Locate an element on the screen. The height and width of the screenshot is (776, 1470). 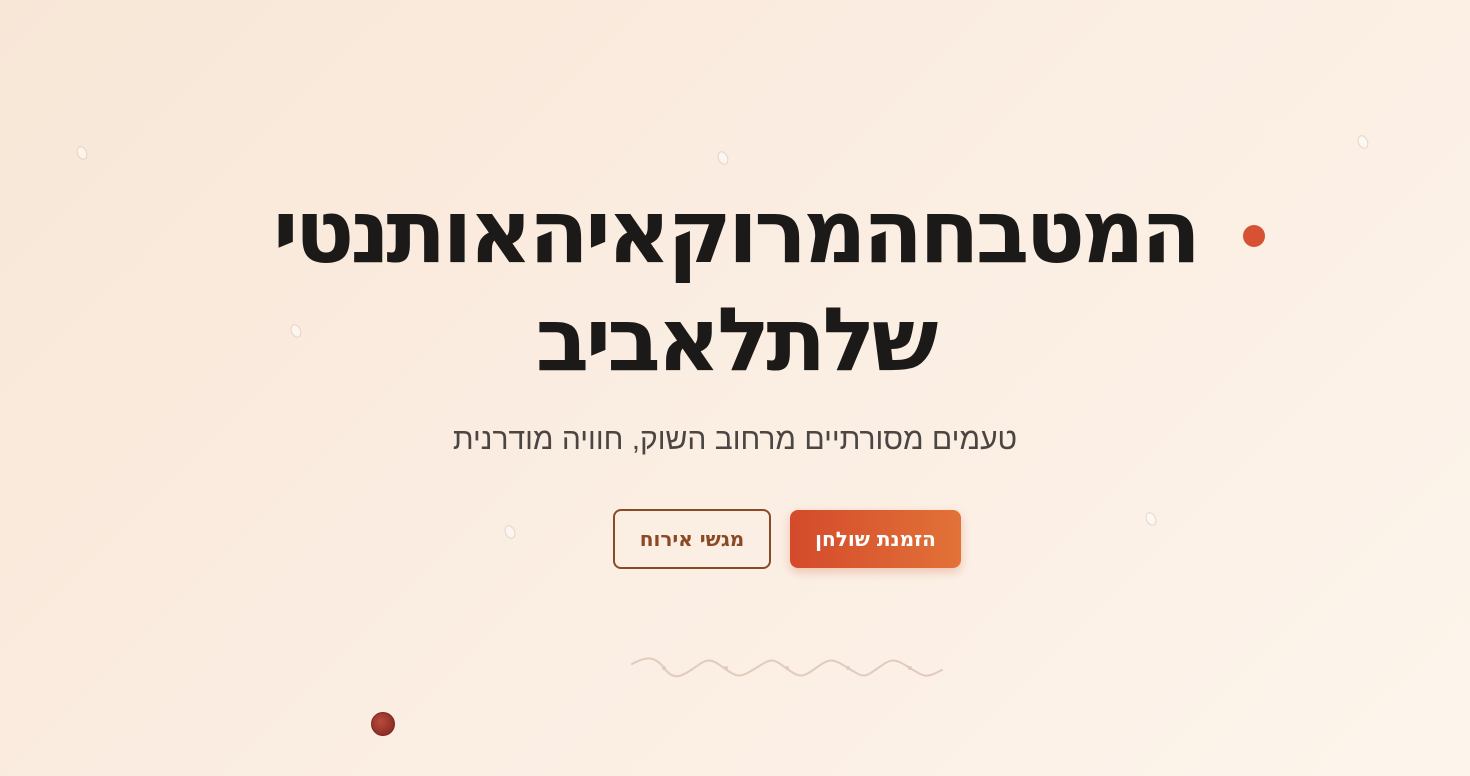
catering-platters-button: מגשי אירוח is located at coordinates (692, 539).